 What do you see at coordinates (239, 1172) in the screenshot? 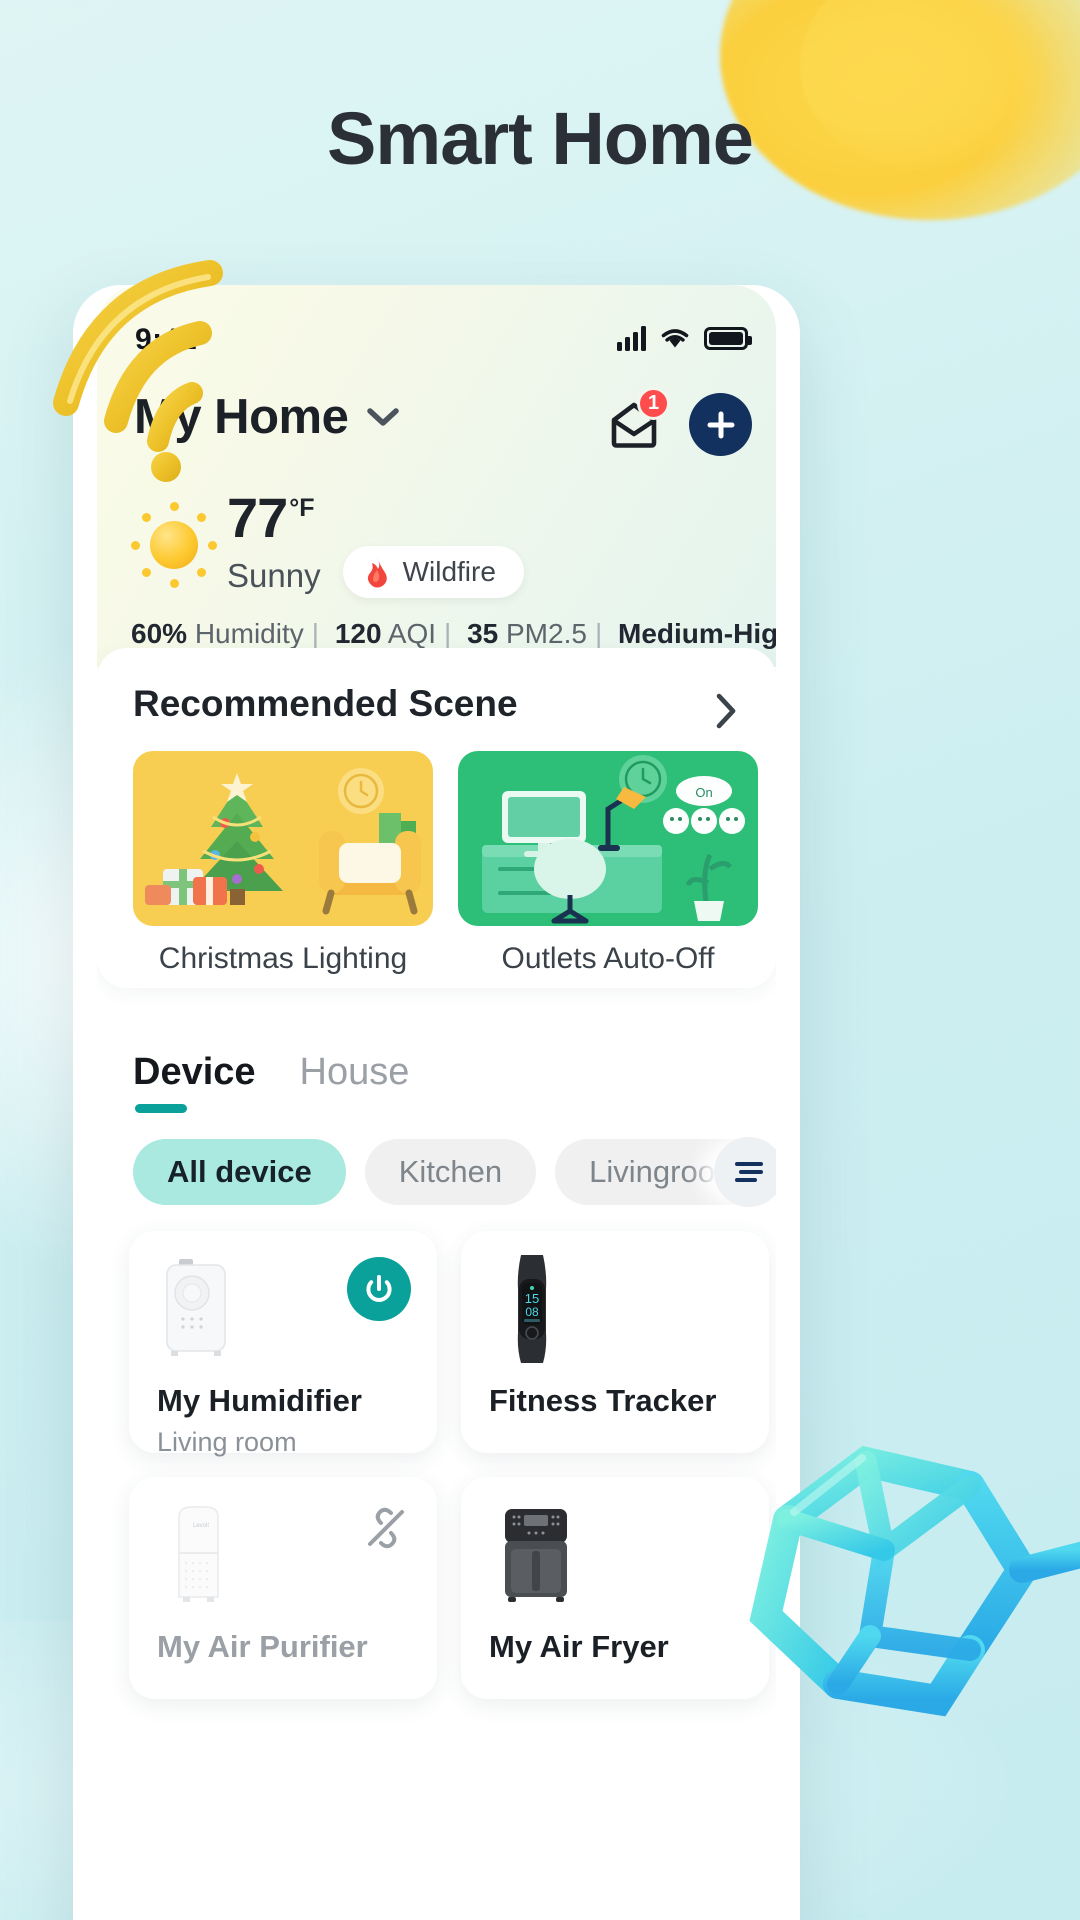
I see `chip-all-device: All device` at bounding box center [239, 1172].